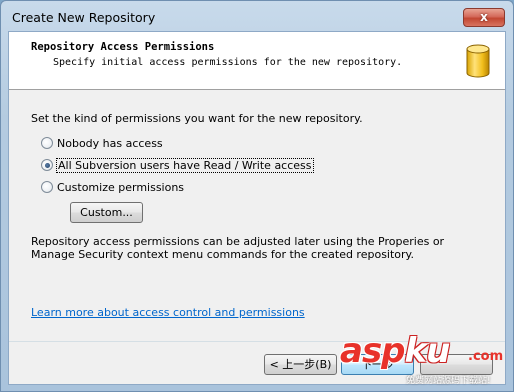 This screenshot has height=392, width=514. What do you see at coordinates (123, 47) in the screenshot?
I see `header-title: Repository Access Permissions` at bounding box center [123, 47].